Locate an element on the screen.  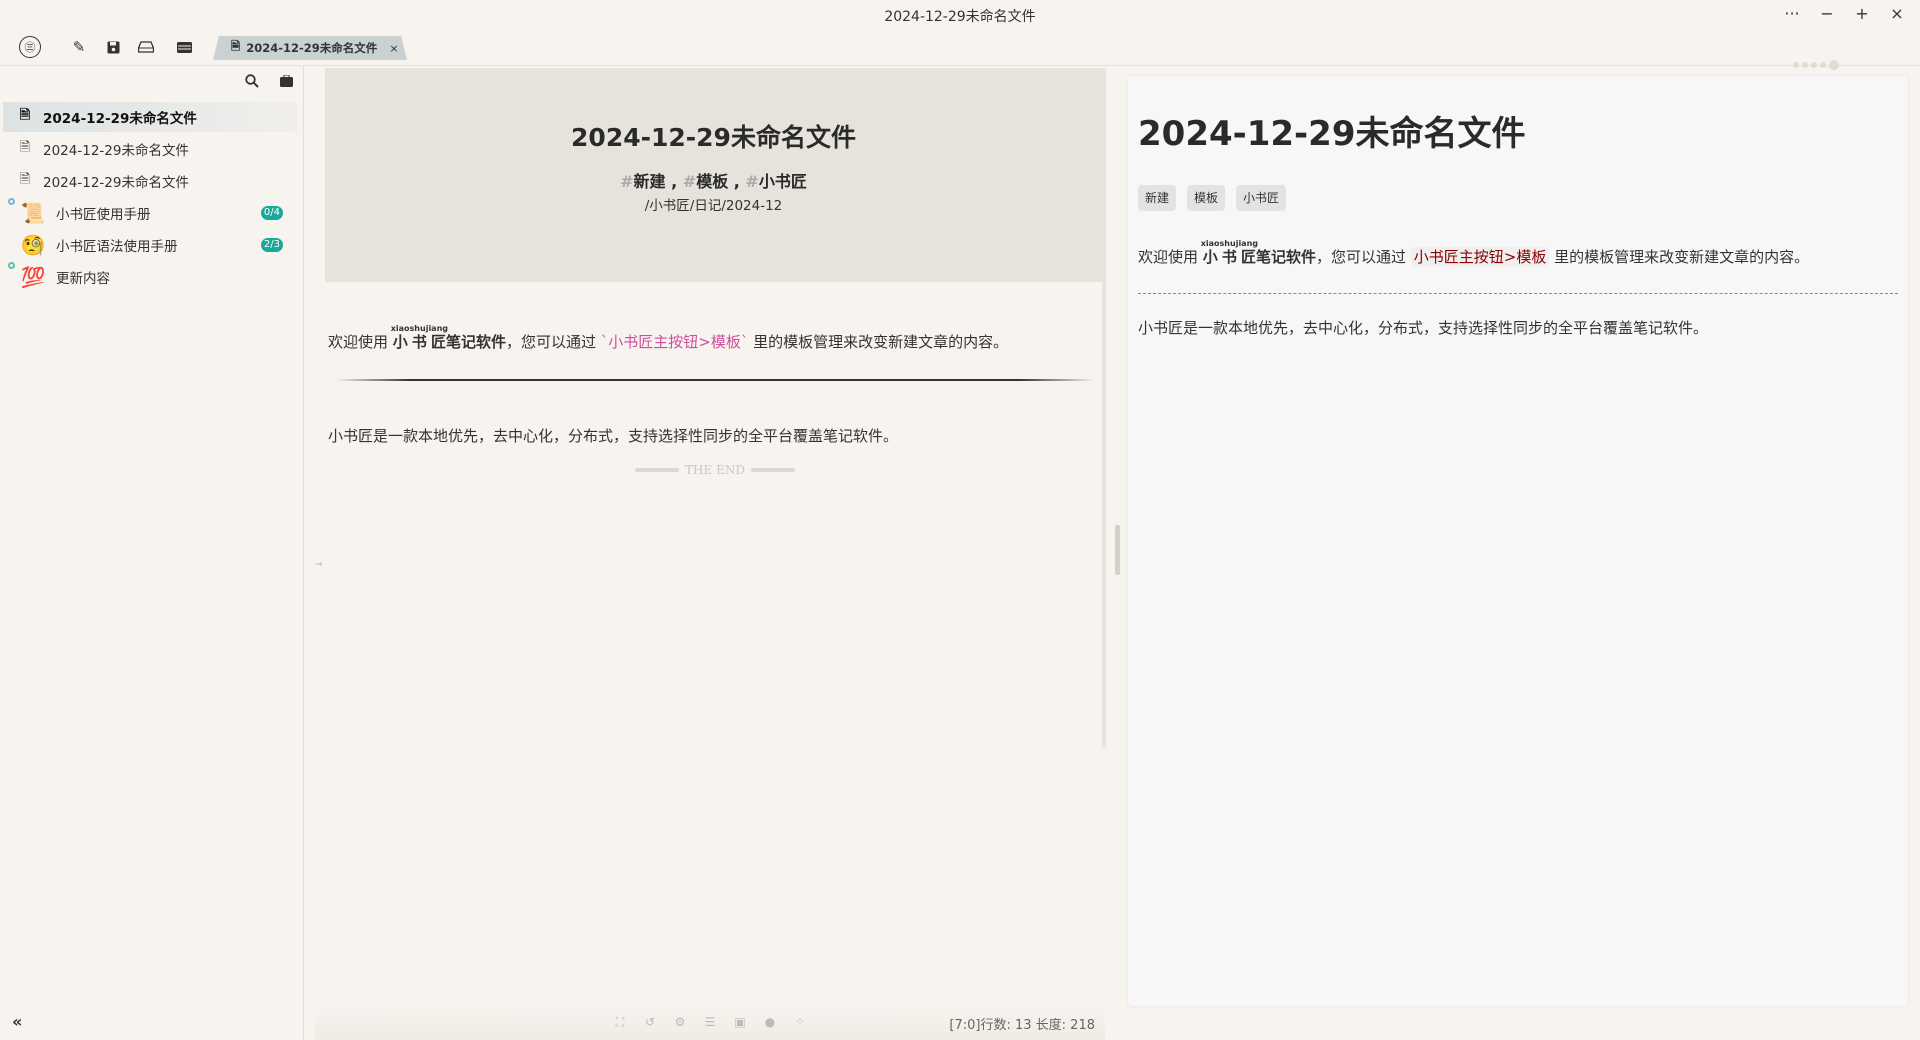
page-indicator is located at coordinates (1816, 65).